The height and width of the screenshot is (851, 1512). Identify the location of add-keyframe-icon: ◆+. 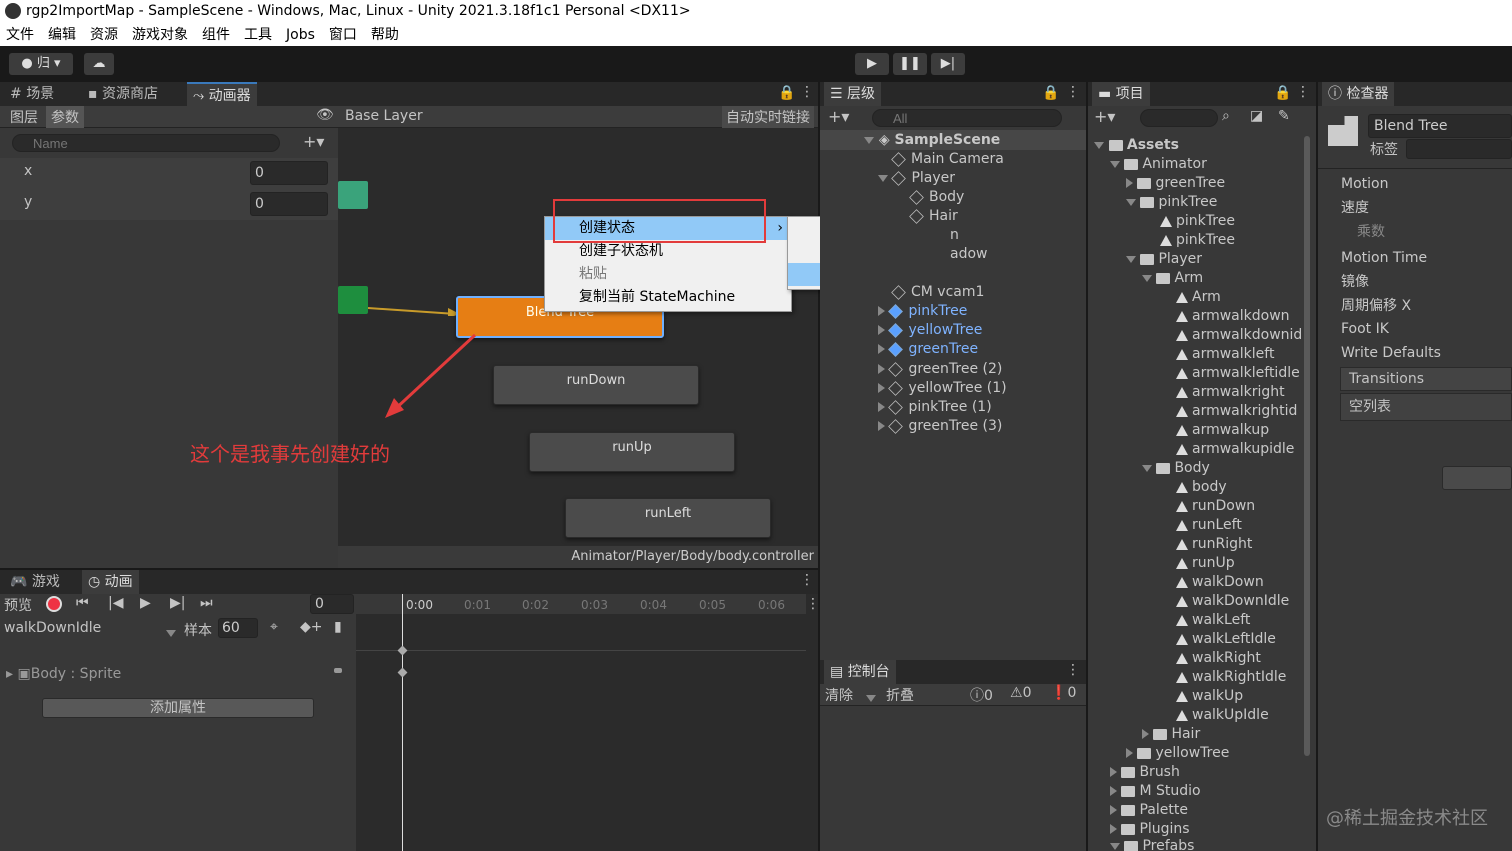
(311, 627).